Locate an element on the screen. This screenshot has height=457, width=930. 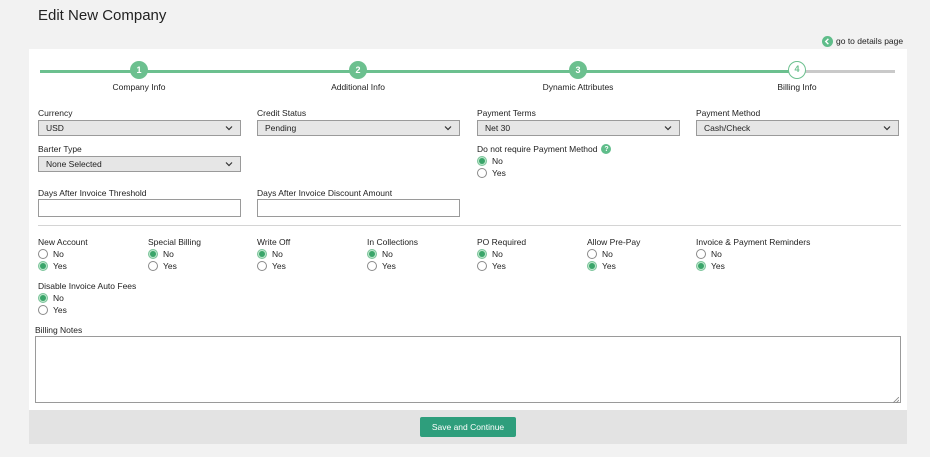
details-link-label: go to details page is located at coordinates (870, 41).